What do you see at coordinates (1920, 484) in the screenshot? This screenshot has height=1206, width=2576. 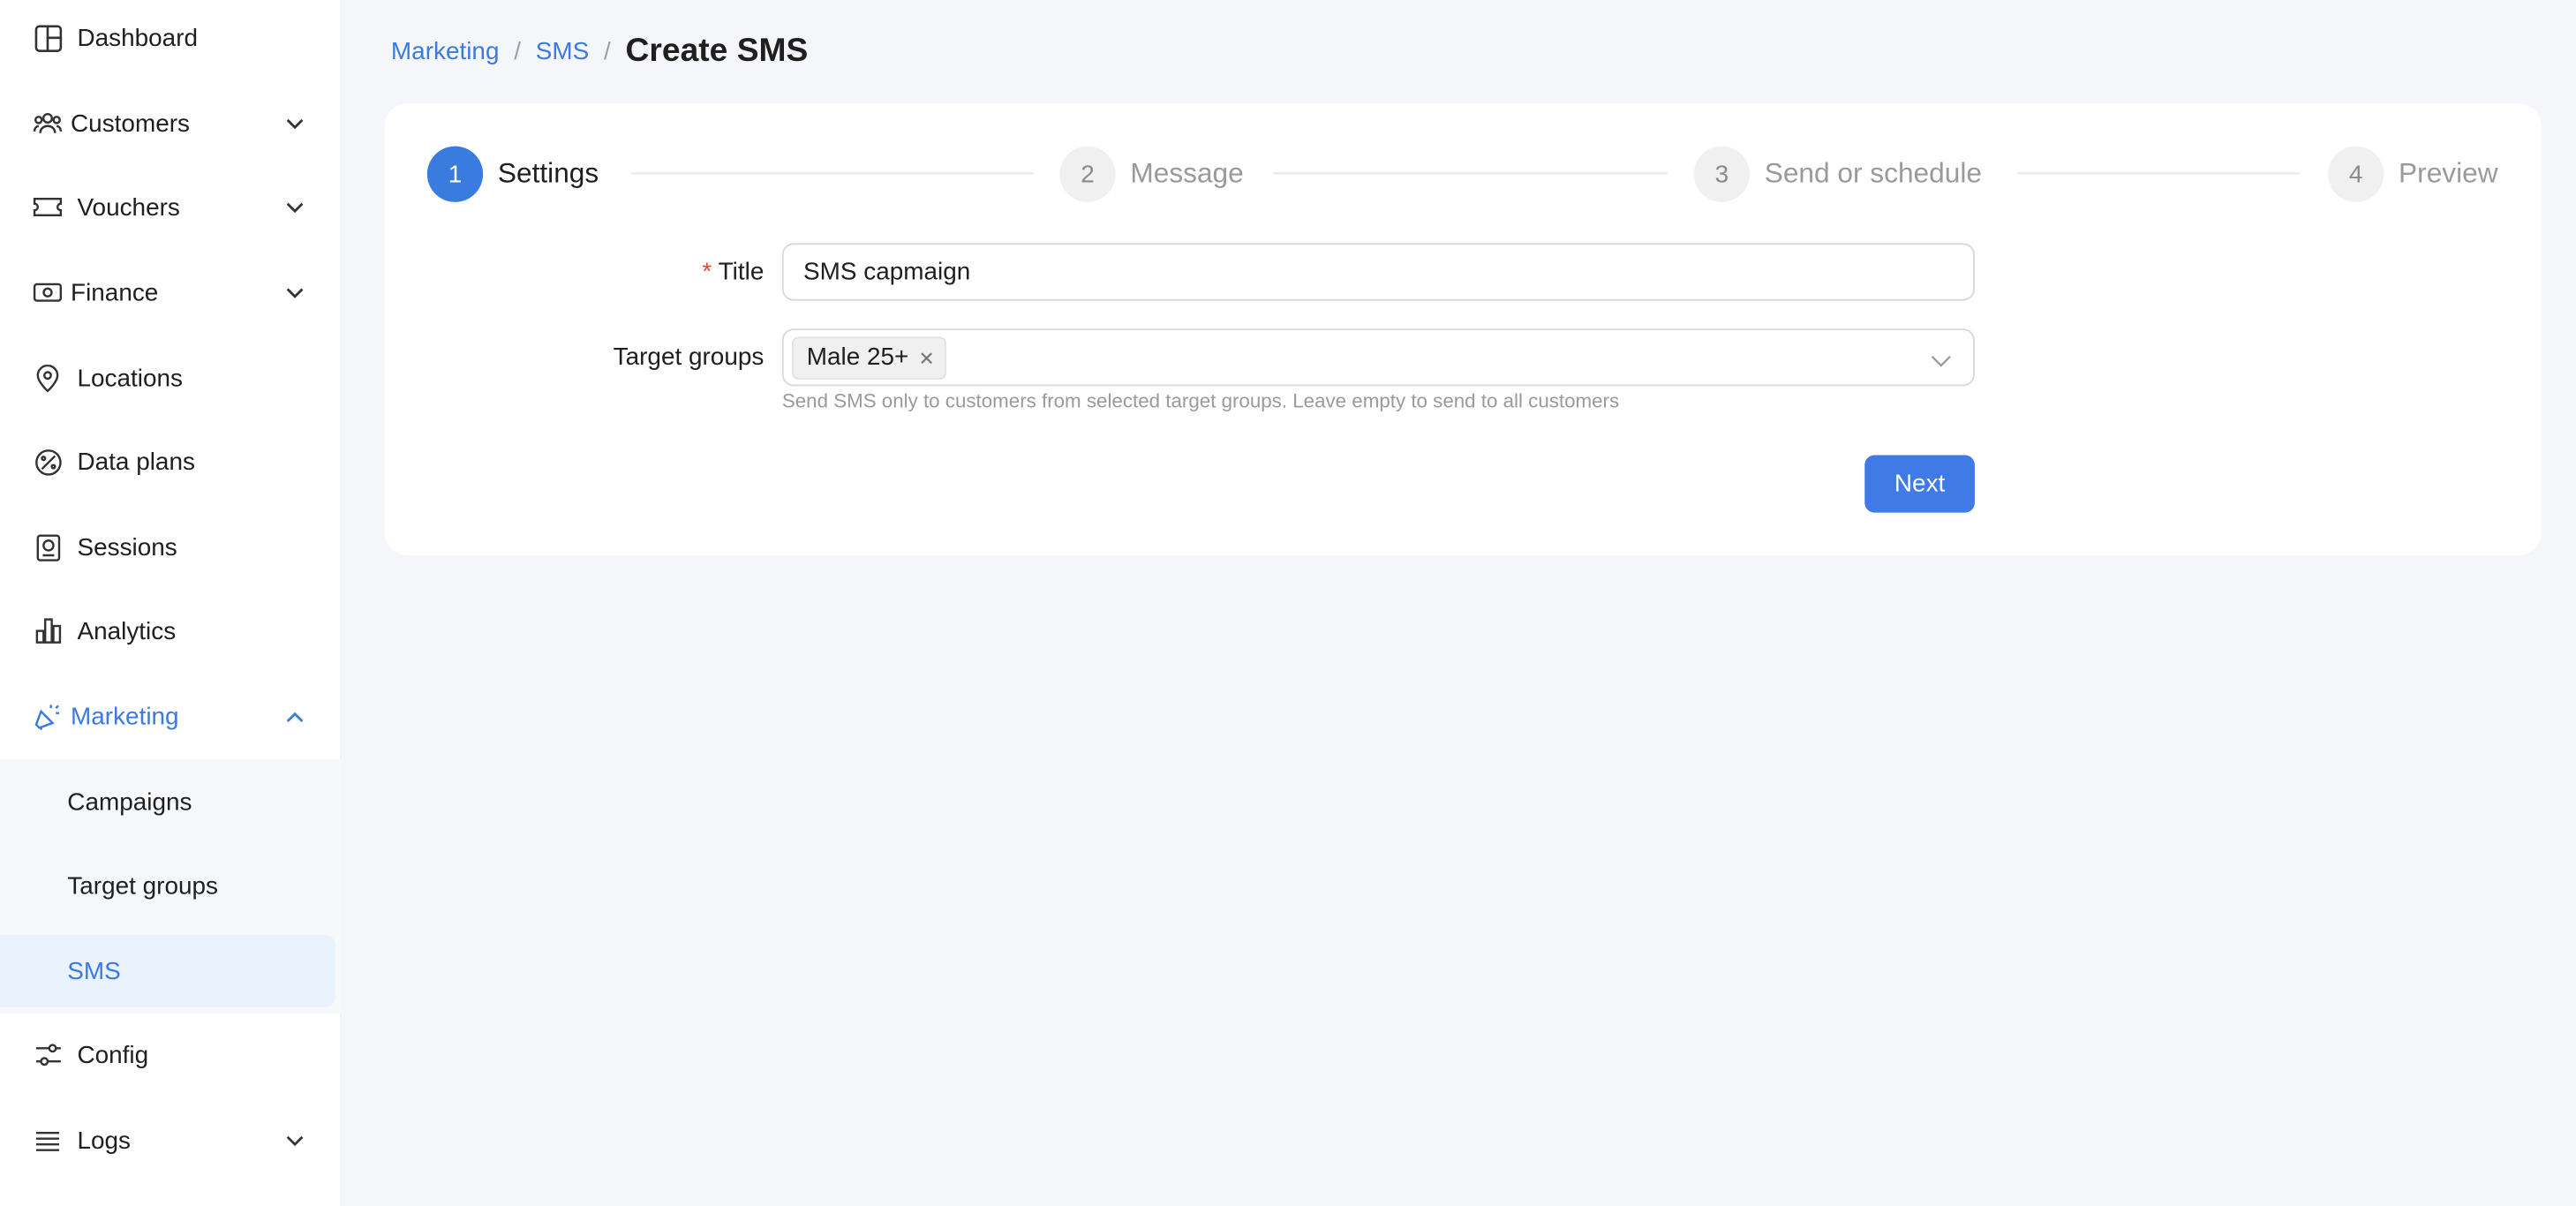 I see `next-button: Next` at bounding box center [1920, 484].